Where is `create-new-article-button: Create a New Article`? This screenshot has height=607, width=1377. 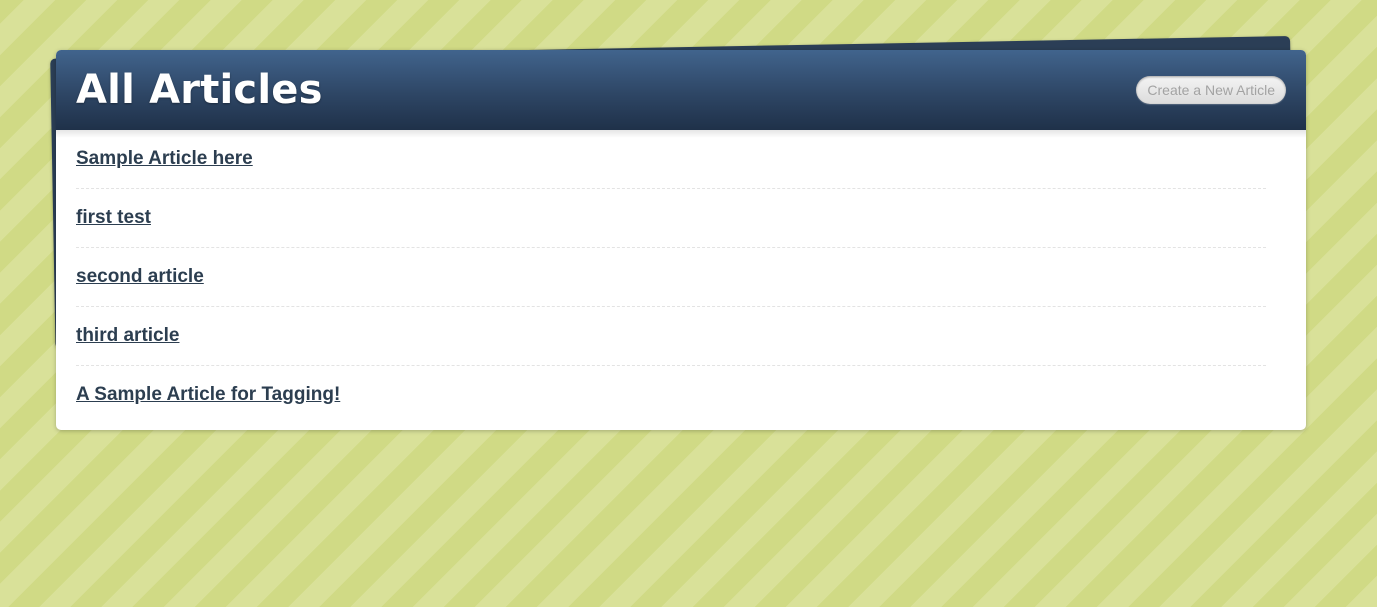 create-new-article-button: Create a New Article is located at coordinates (1211, 90).